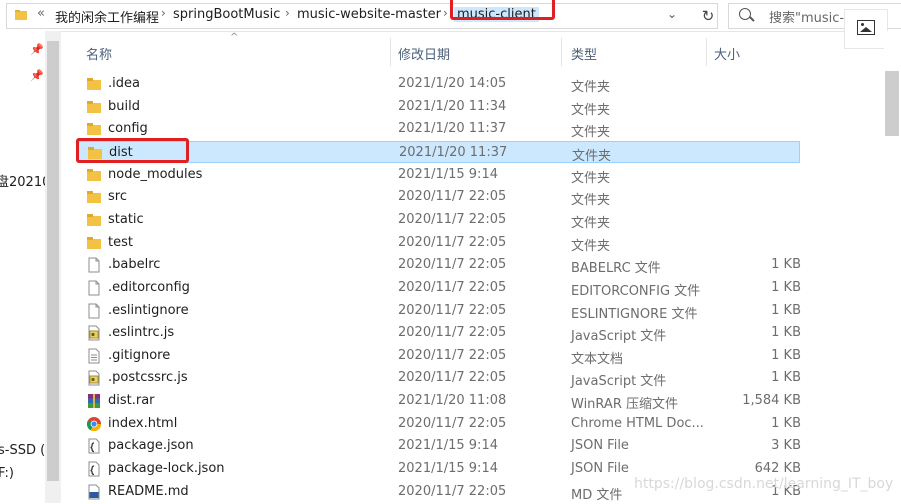  Describe the element at coordinates (480, 49) in the screenshot. I see `column-header: ^ 名称 修改日期 类型 大小` at that location.